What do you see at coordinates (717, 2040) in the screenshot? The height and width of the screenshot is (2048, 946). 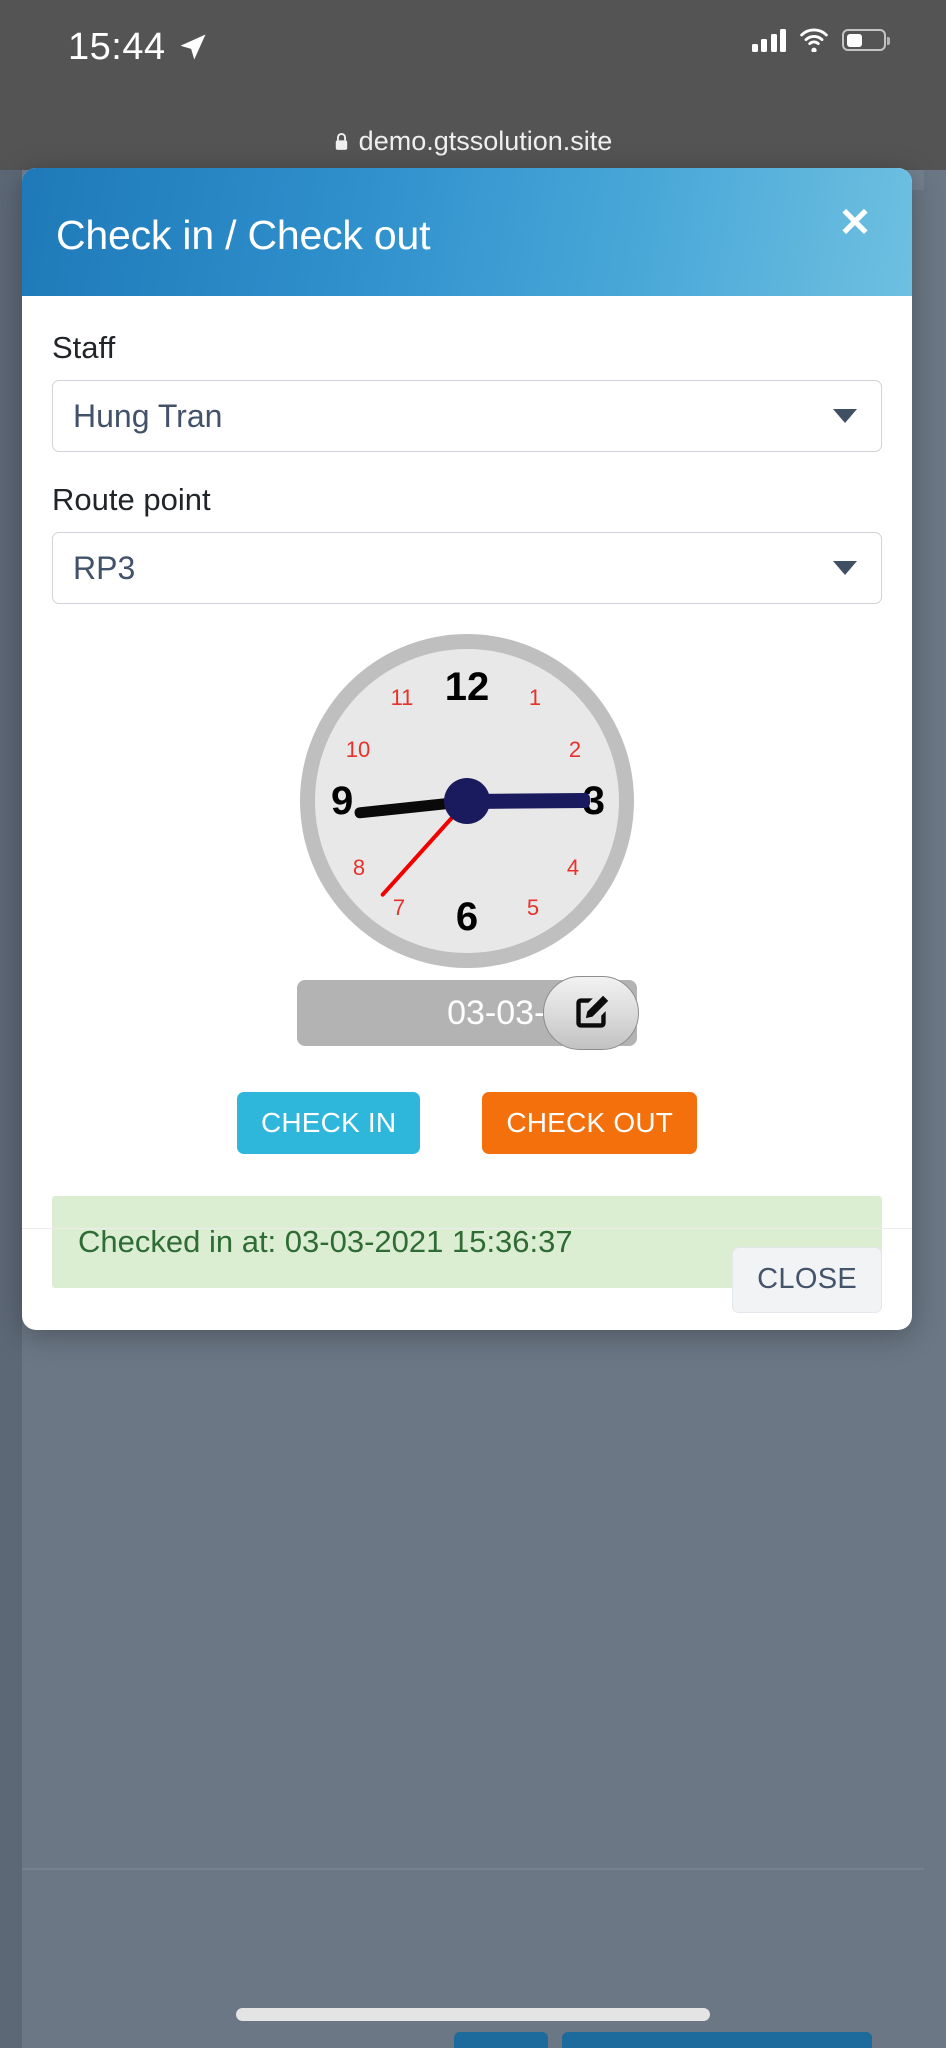 I see `bottom-button-secondary` at bounding box center [717, 2040].